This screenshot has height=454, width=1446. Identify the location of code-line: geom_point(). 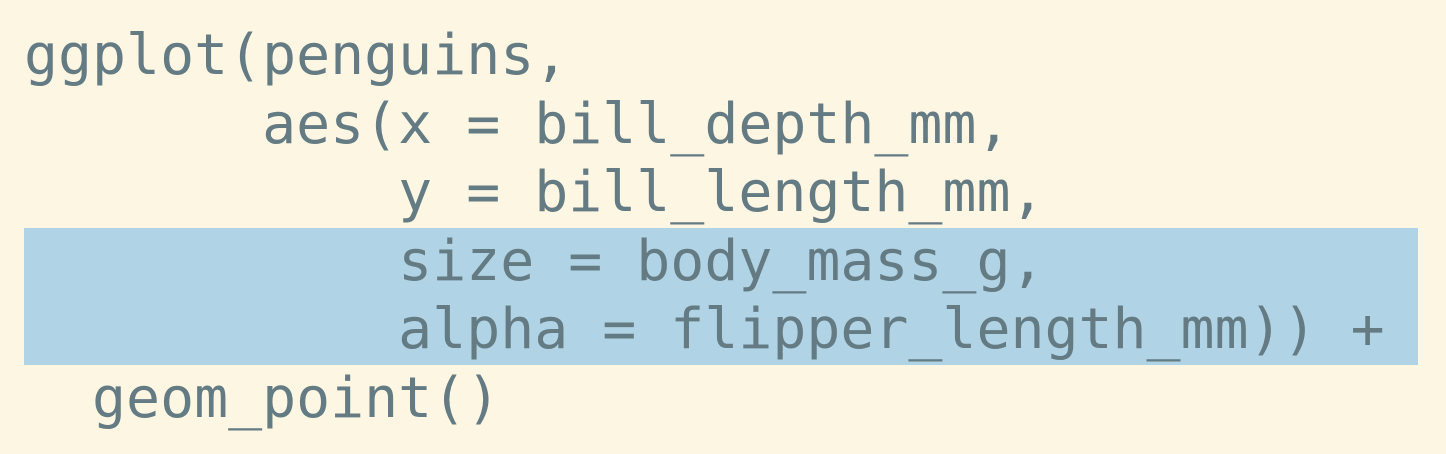
(262, 398).